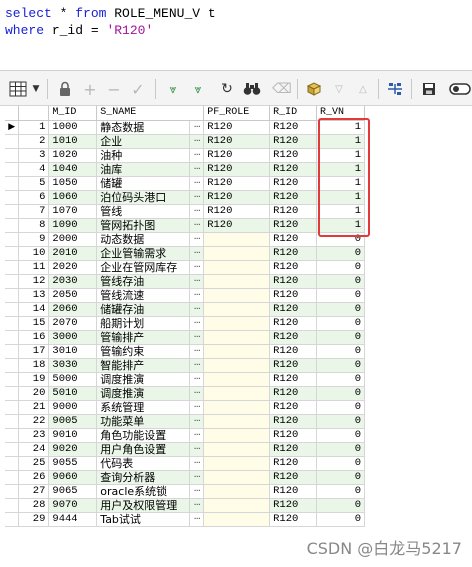 This screenshot has height=567, width=472. Describe the element at coordinates (143, 155) in the screenshot. I see `cell-s-name: 油种` at that location.